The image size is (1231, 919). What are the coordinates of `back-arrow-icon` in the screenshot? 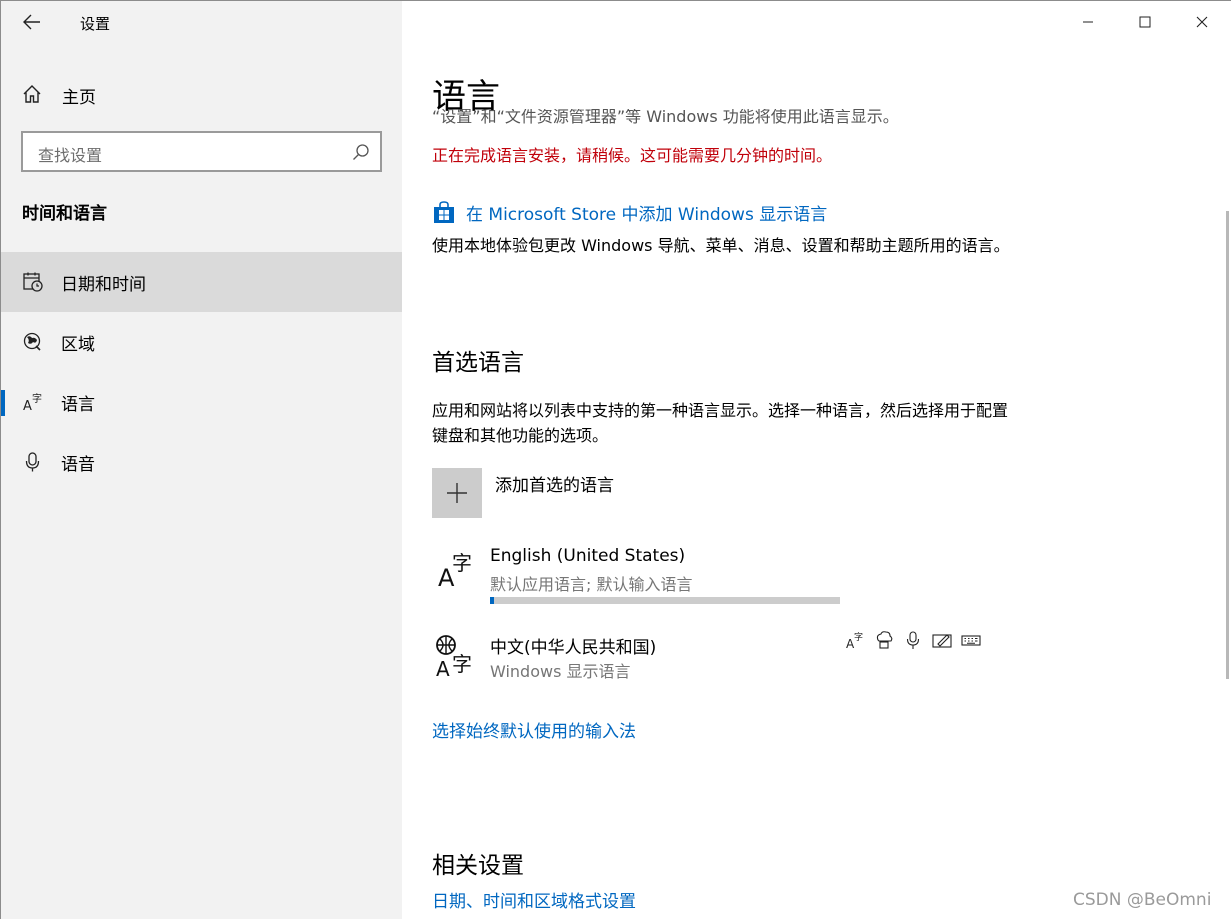 It's located at (31, 22).